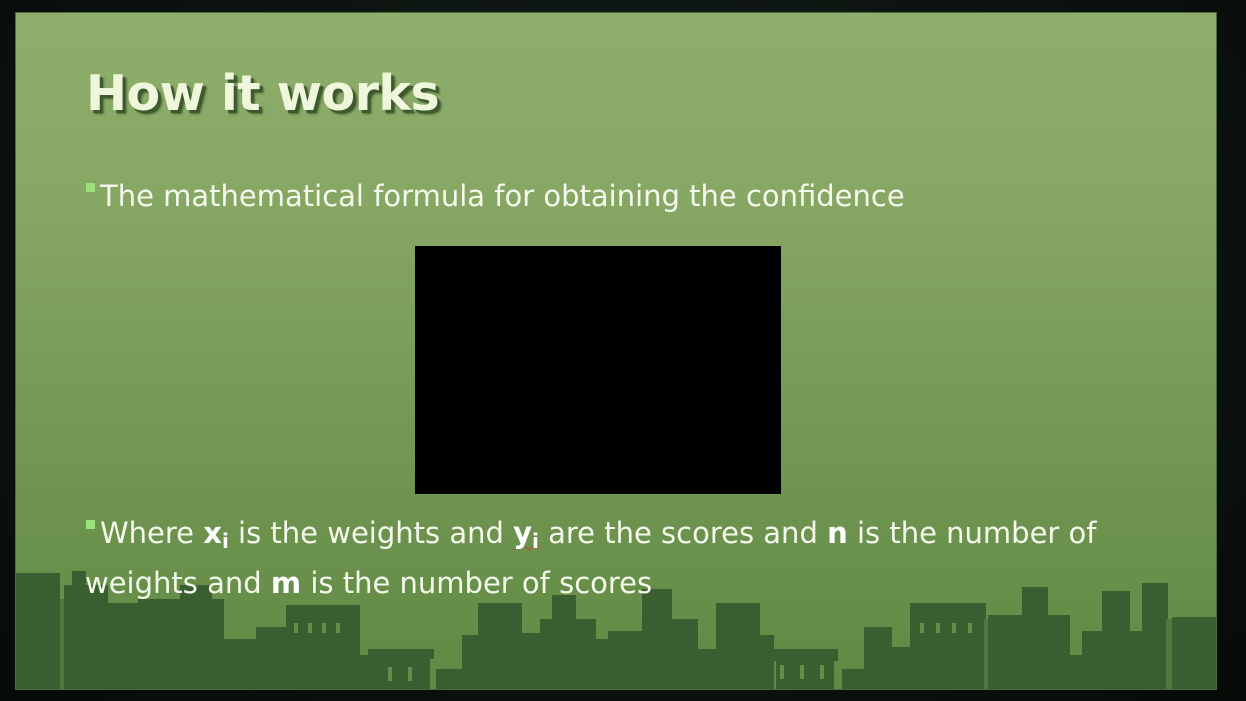 The height and width of the screenshot is (701, 1246). What do you see at coordinates (263, 93) in the screenshot?
I see `slide-title: How it works` at bounding box center [263, 93].